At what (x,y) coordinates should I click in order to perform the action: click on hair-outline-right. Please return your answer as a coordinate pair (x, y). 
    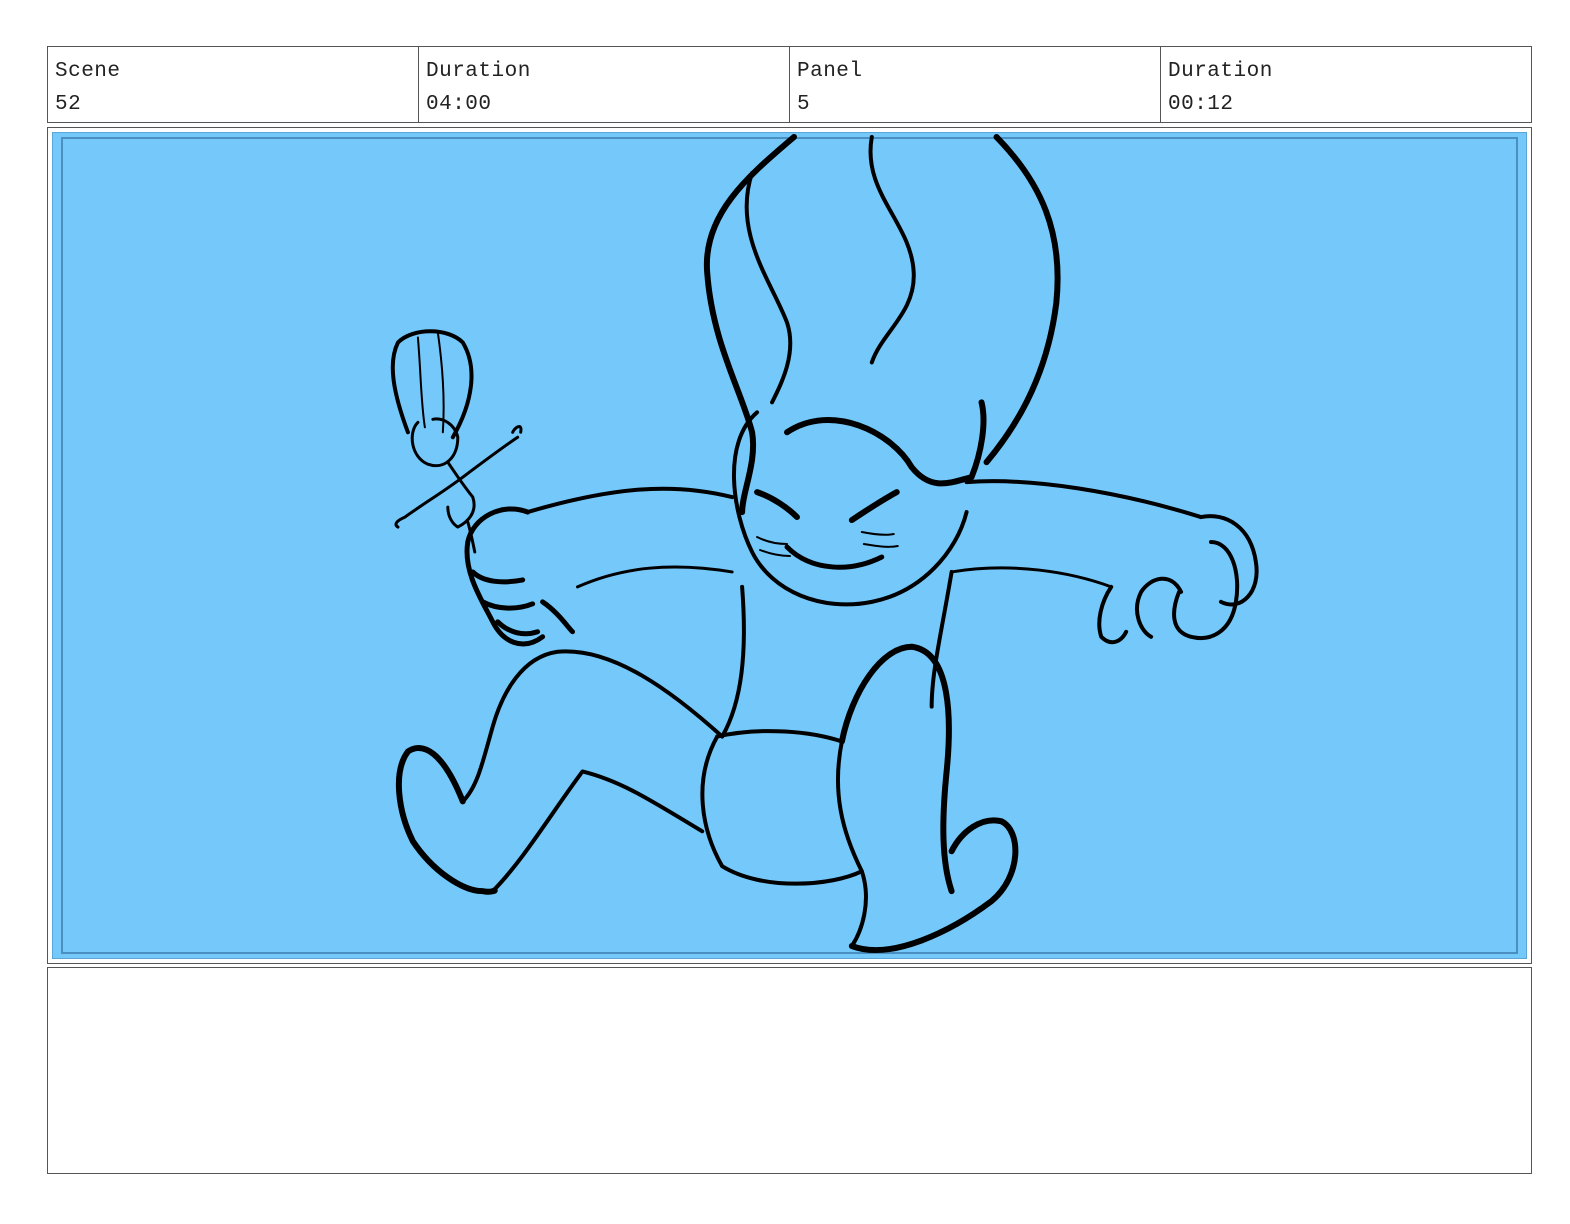
    Looking at the image, I should click on (1022, 299).